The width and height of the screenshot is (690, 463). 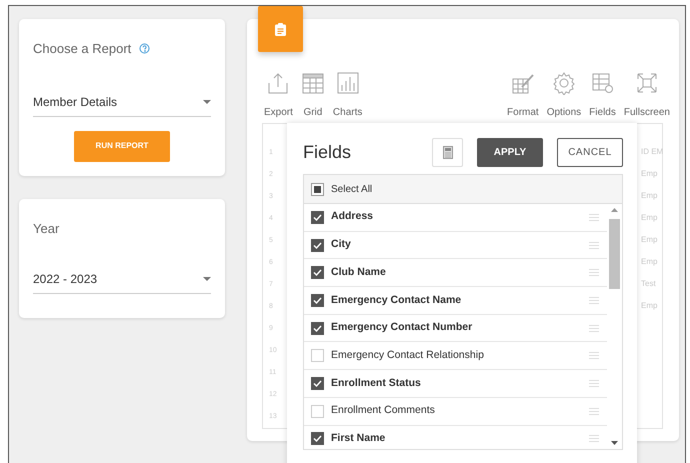 What do you see at coordinates (407, 355) in the screenshot?
I see `field-label: Emergency Contact Relationship` at bounding box center [407, 355].